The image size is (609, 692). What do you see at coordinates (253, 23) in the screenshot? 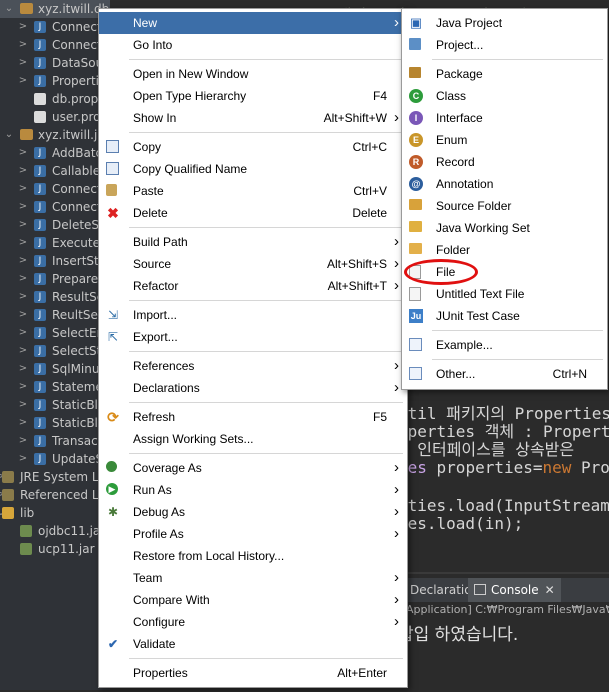
I see `menu-item-new: New ›` at bounding box center [253, 23].